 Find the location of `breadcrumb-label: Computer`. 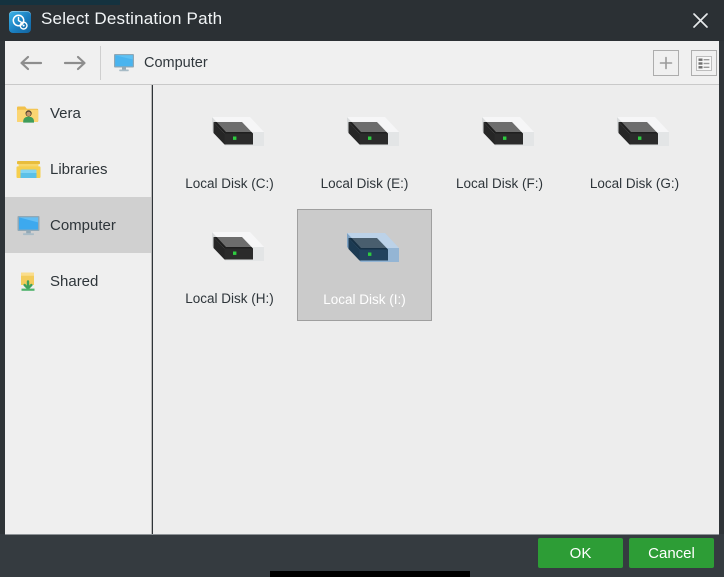

breadcrumb-label: Computer is located at coordinates (176, 62).